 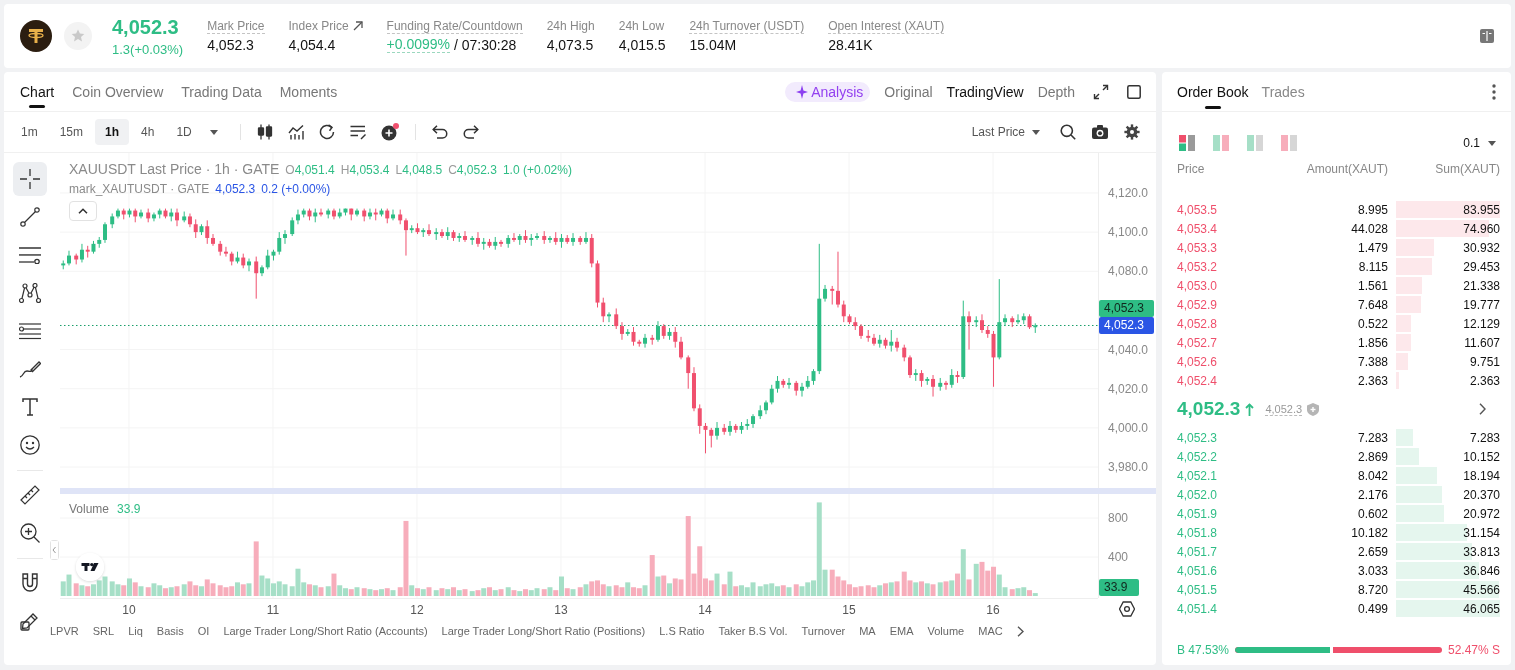 What do you see at coordinates (326, 132) in the screenshot?
I see `refresh-icon` at bounding box center [326, 132].